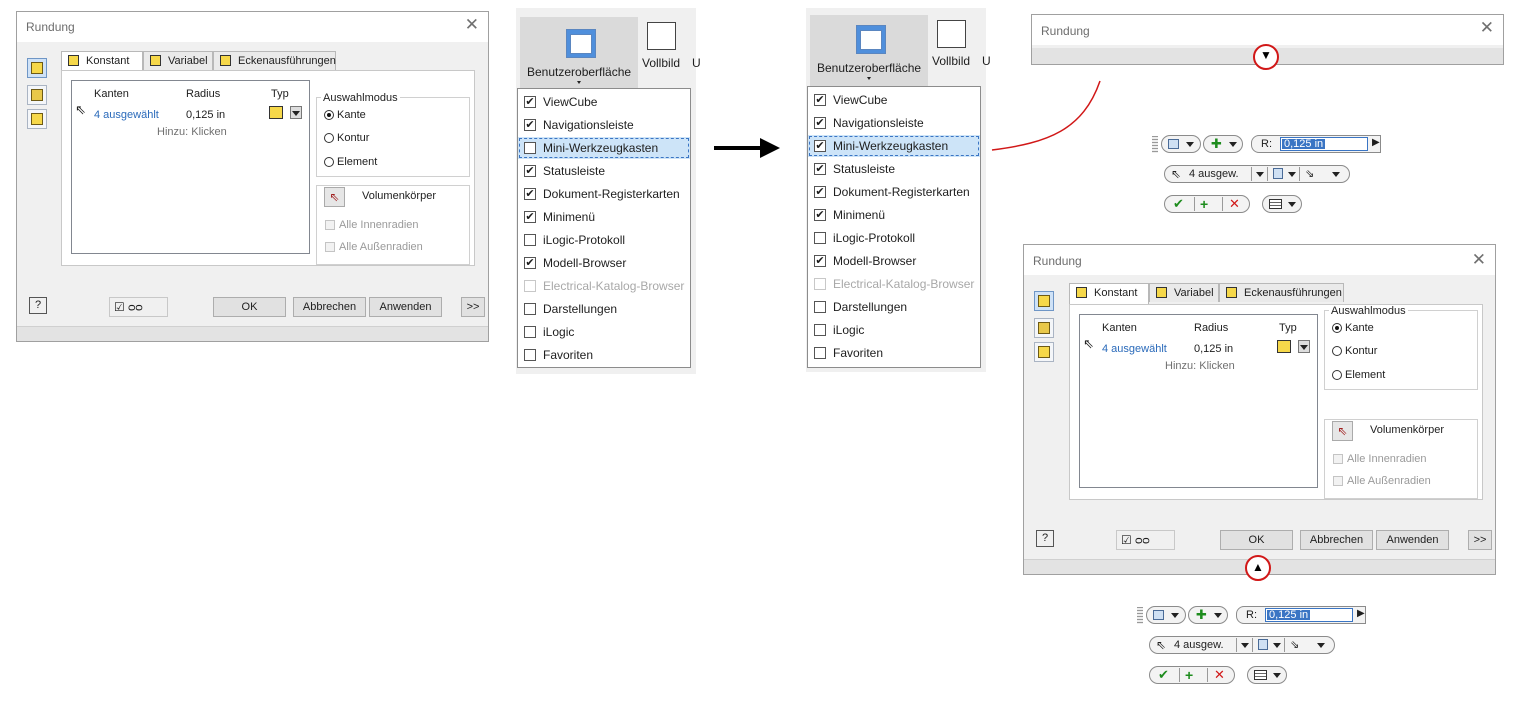  What do you see at coordinates (1134, 349) in the screenshot?
I see `grid-row-edges: 4 ausgewählt` at bounding box center [1134, 349].